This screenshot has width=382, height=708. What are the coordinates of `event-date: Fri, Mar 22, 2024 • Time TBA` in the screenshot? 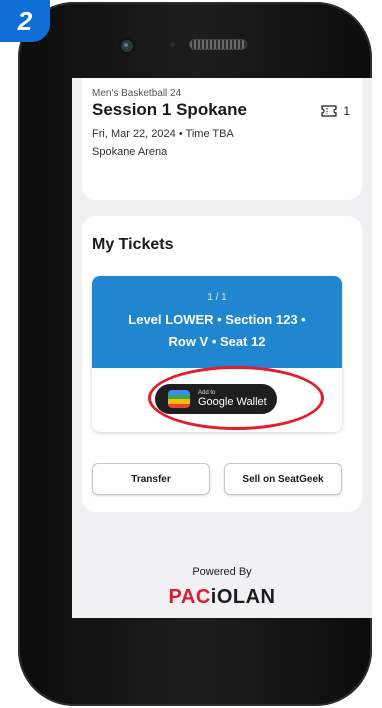 It's located at (163, 134).